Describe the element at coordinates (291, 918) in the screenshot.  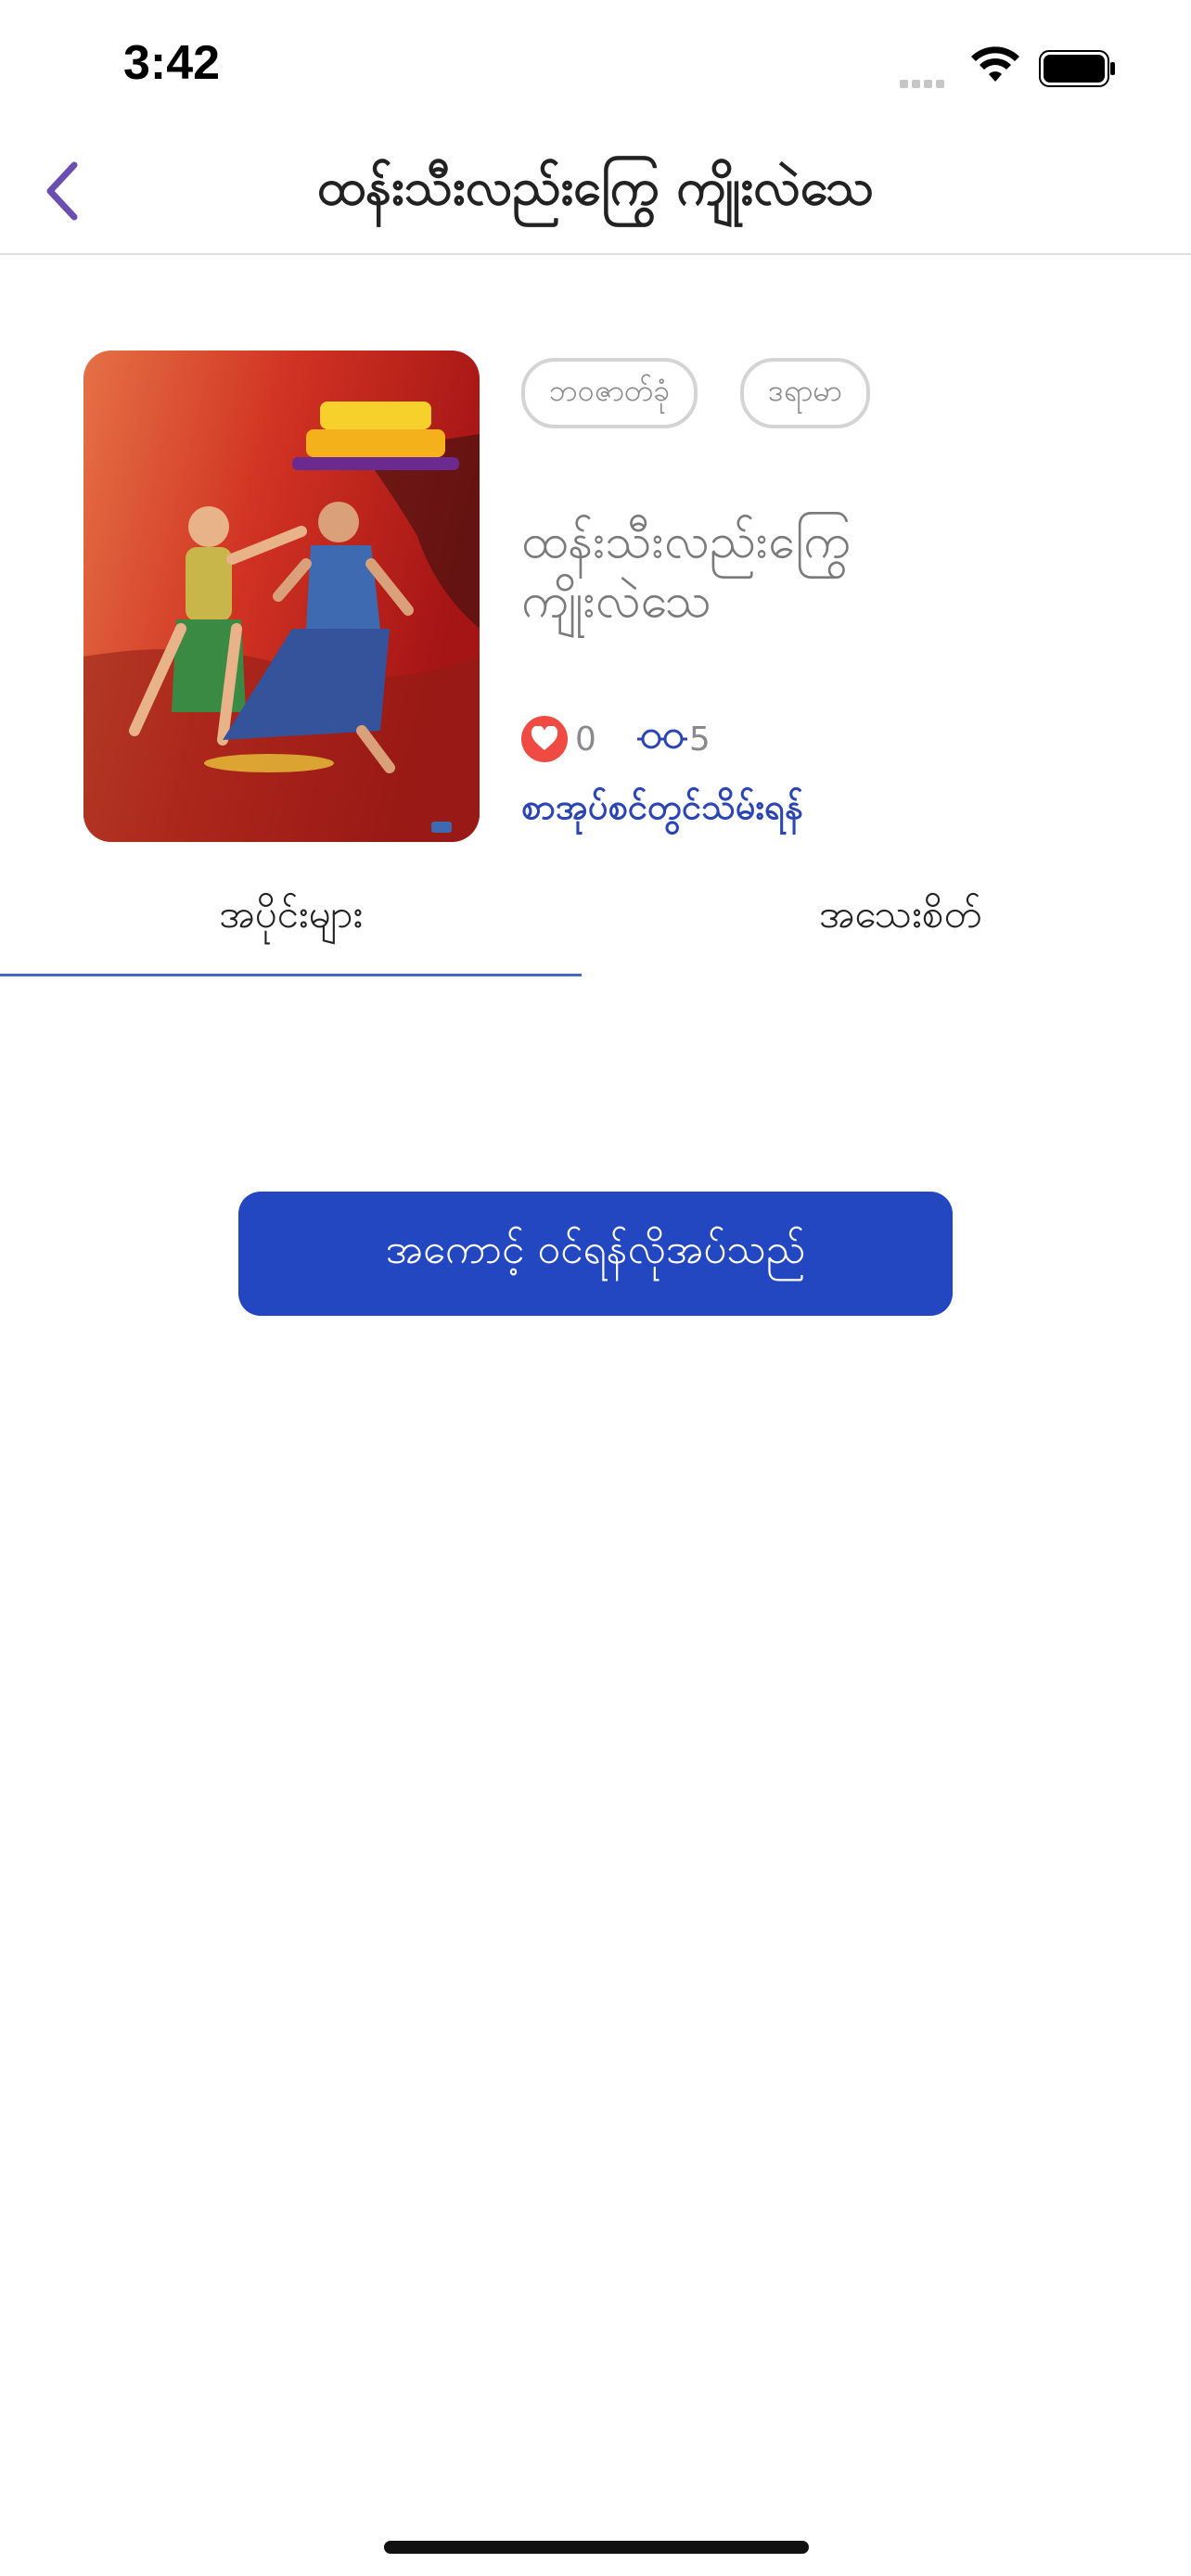
I see `tab-parts: အပိုင်းများ` at that location.